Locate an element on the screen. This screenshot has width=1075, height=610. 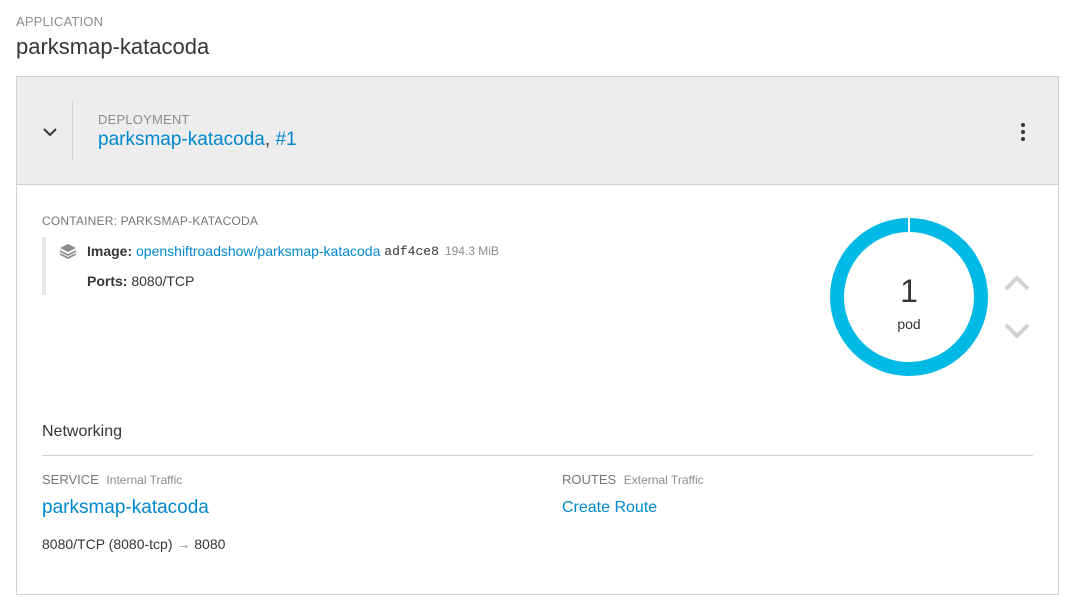
service-heading-label: SERVICE is located at coordinates (70, 479).